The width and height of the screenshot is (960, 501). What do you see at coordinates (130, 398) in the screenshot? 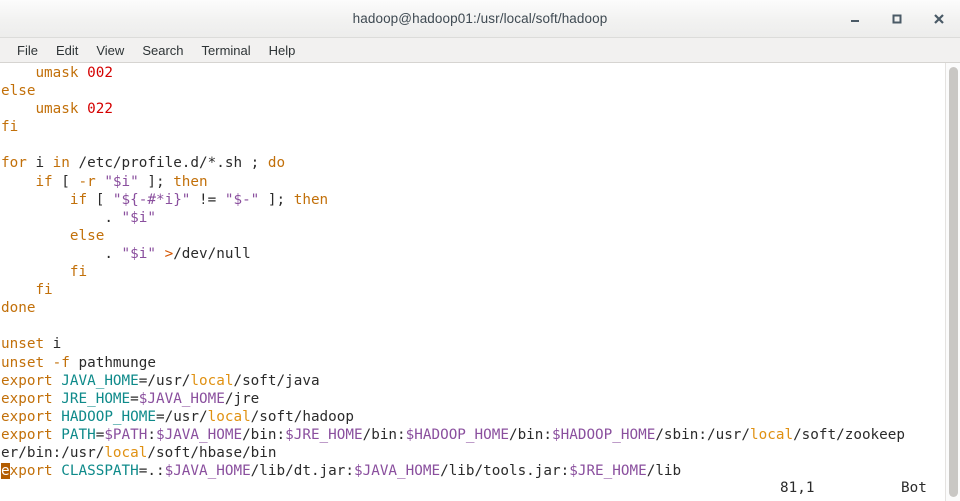
I see `terminal-line: export JRE_HOME=$JAVA_HOME/jre` at bounding box center [130, 398].